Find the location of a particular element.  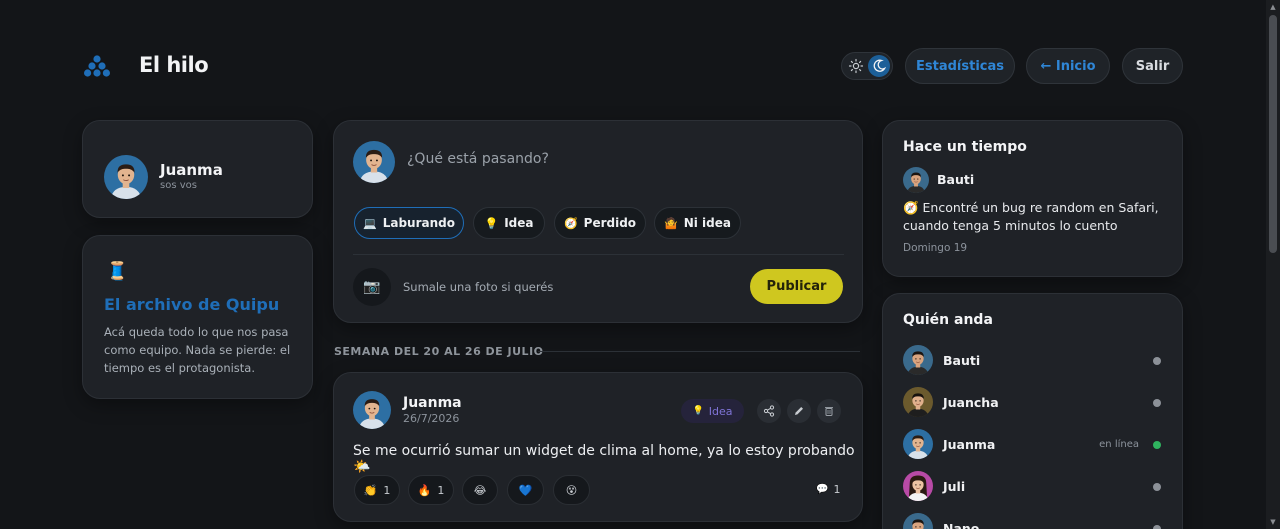

scrollbar: ▲ ▼ is located at coordinates (1273, 264).